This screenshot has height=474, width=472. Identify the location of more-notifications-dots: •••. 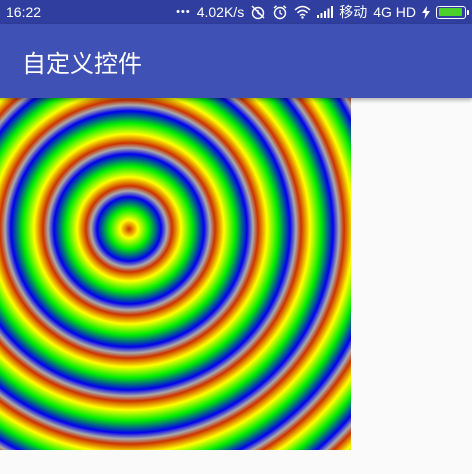
(183, 12).